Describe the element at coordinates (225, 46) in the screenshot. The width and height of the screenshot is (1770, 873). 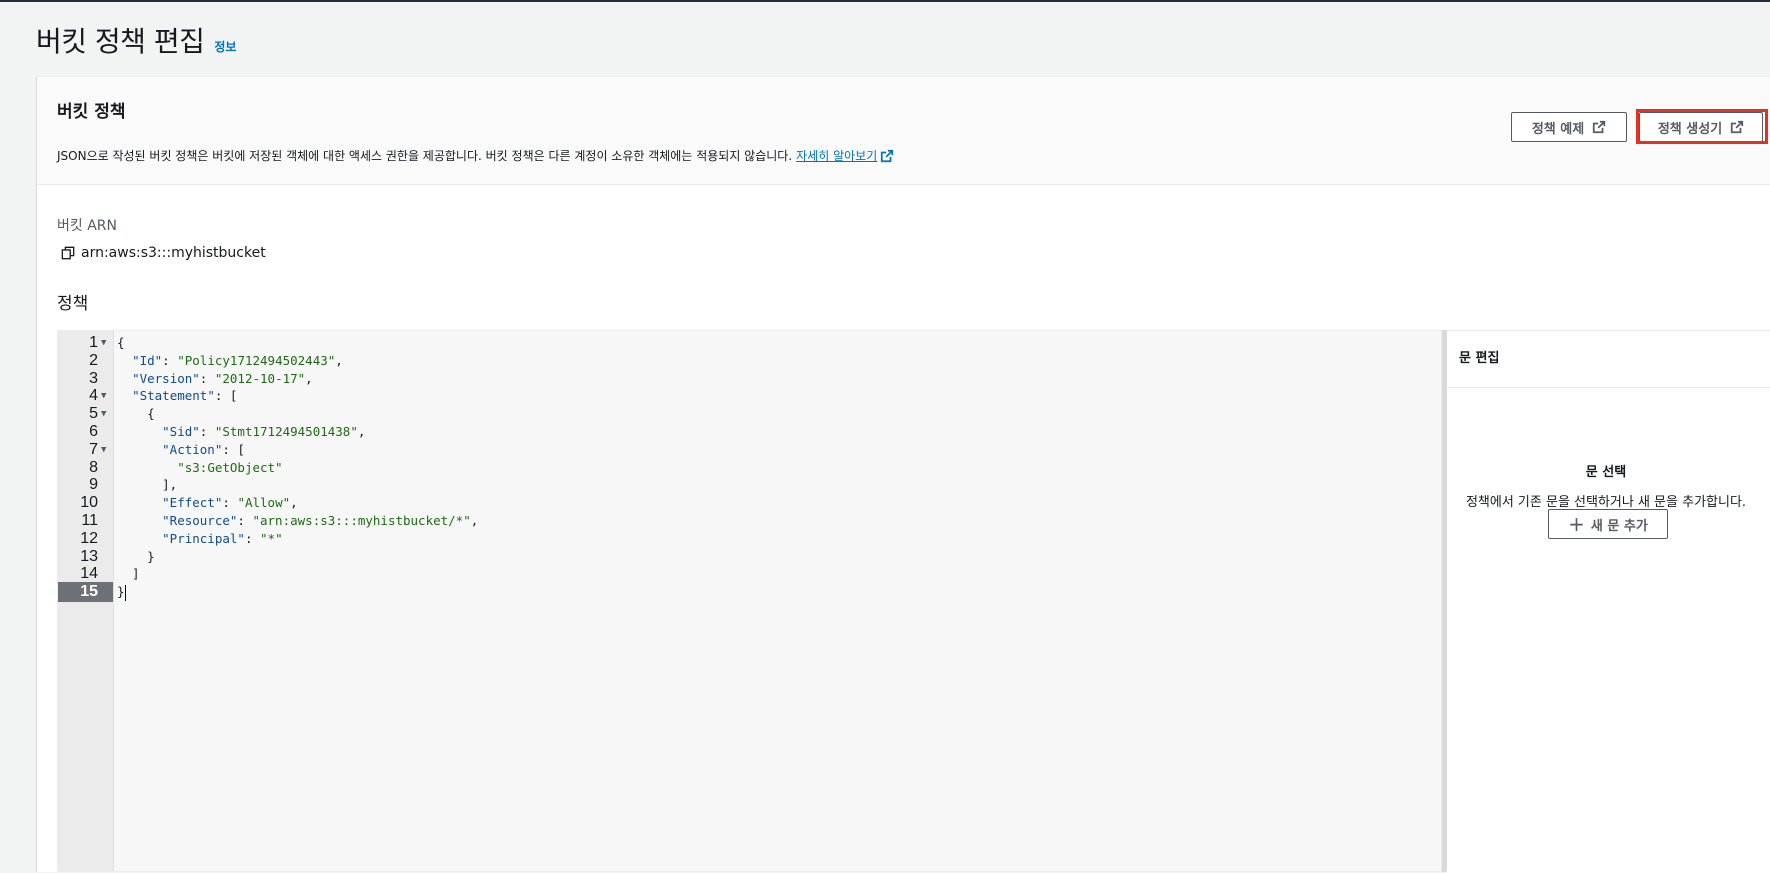
I see `info-link: 정보` at that location.